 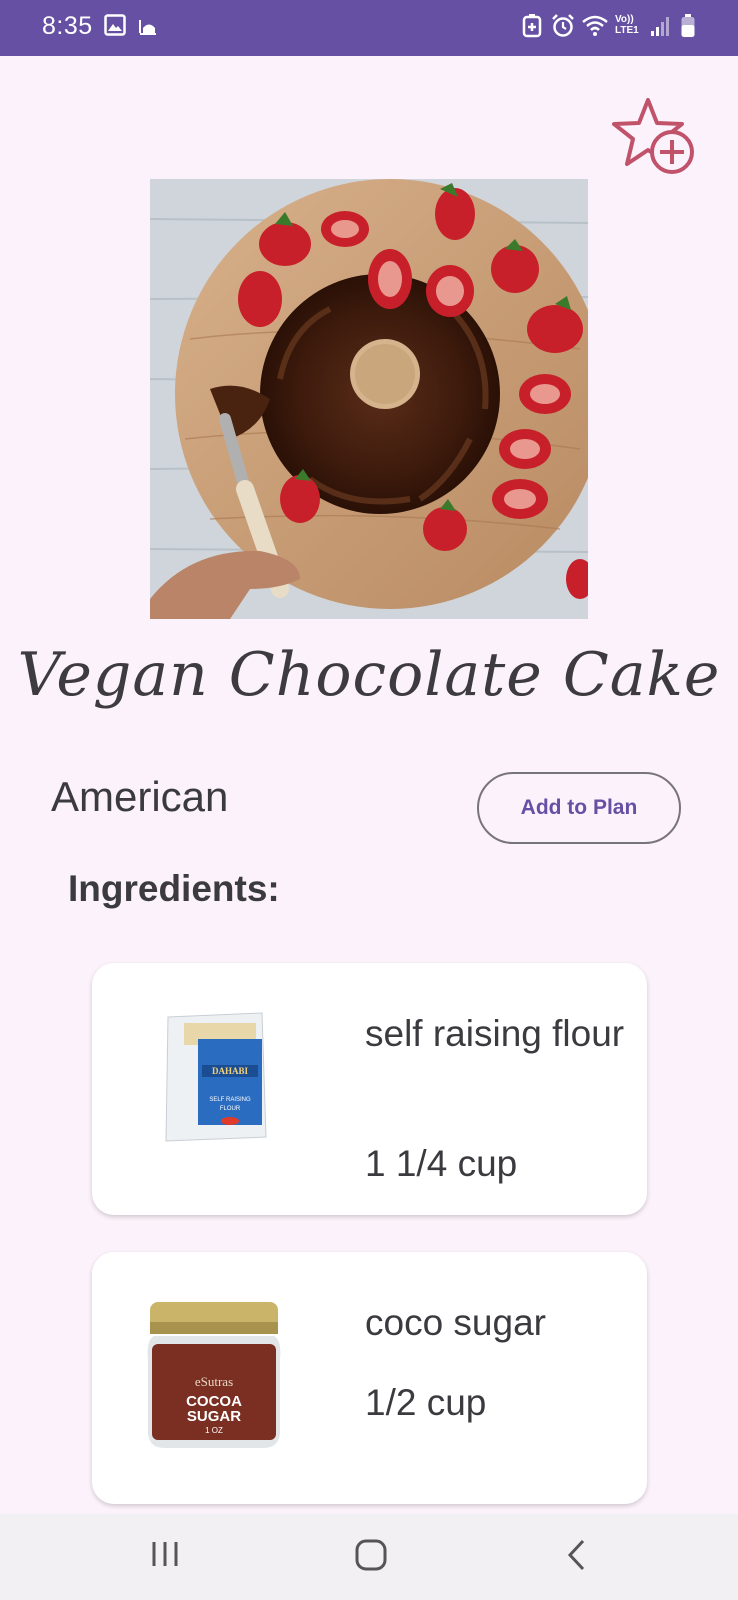 What do you see at coordinates (627, 25) in the screenshot?
I see `network-type-label: Vo)) LTE1` at bounding box center [627, 25].